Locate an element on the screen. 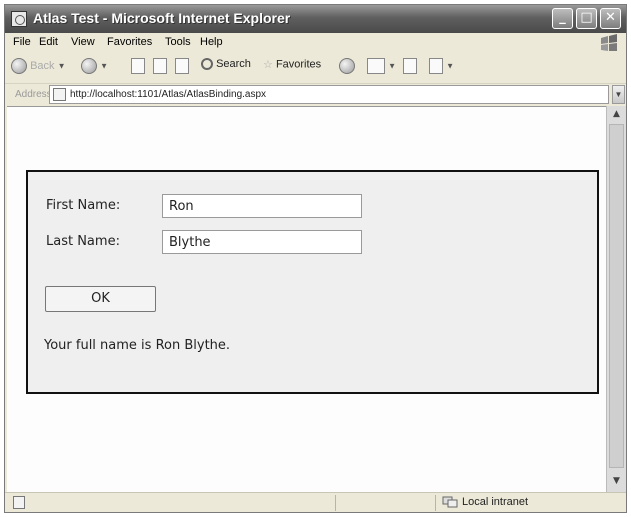 This screenshot has height=517, width=631. local-intranet-icon is located at coordinates (450, 502).